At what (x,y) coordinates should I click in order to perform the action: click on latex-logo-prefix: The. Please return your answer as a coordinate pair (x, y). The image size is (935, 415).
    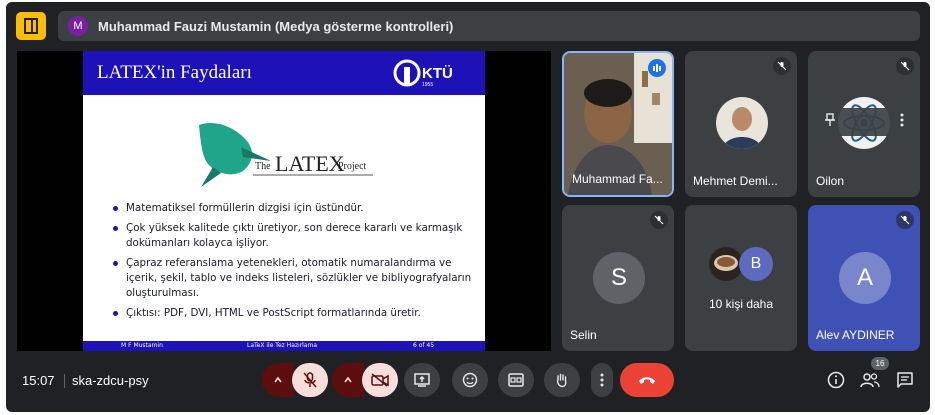
    Looking at the image, I should click on (263, 166).